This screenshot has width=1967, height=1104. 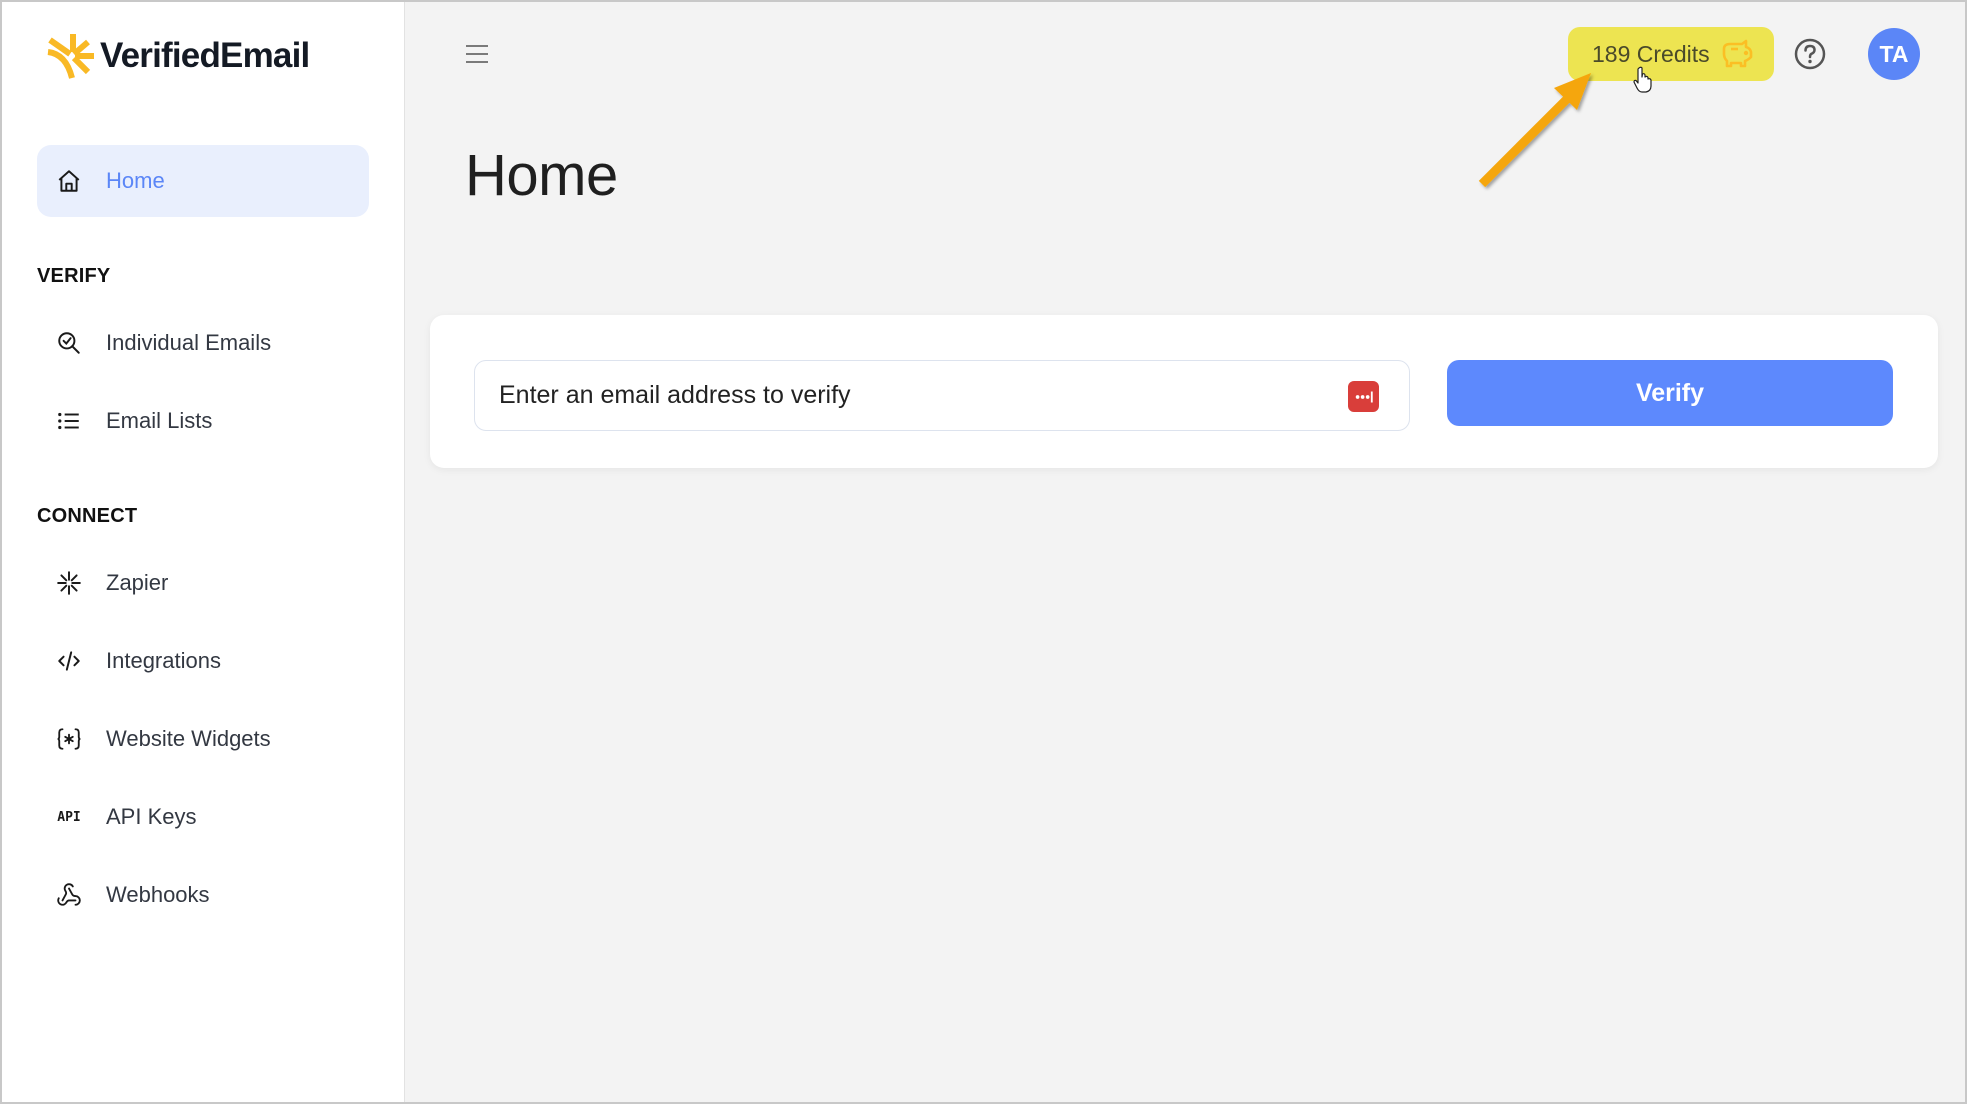 I want to click on sidebar-item-email-lists: Email Lists, so click(x=203, y=421).